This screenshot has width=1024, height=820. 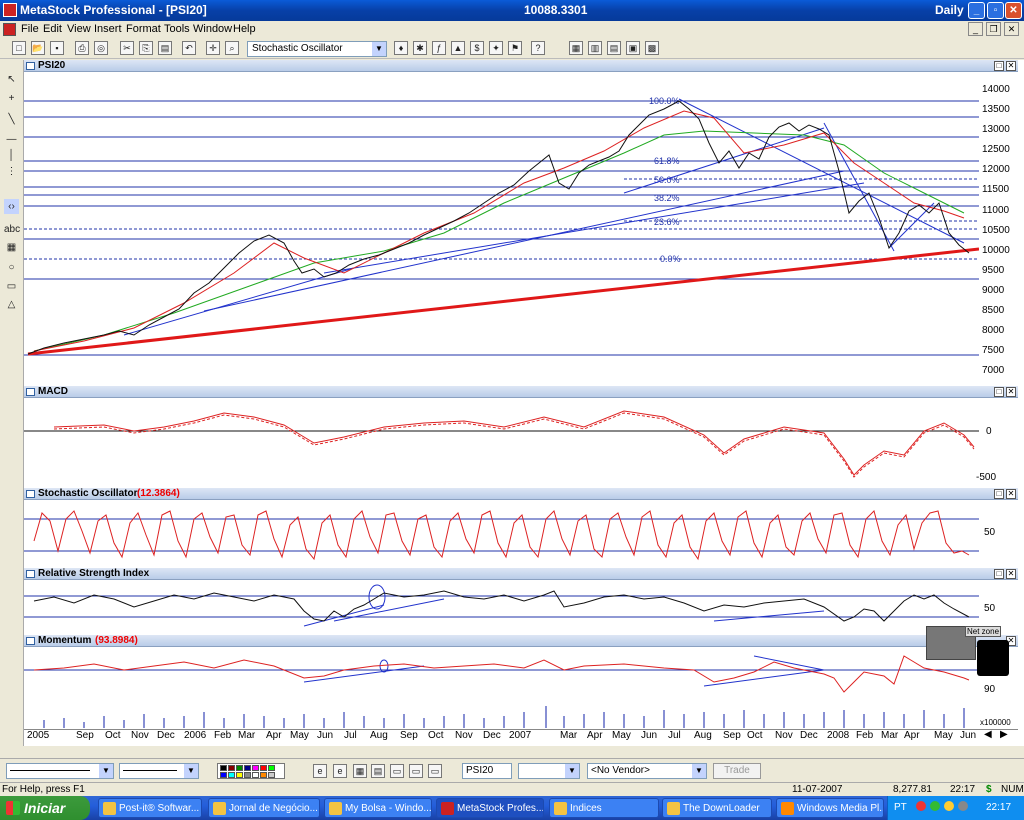 I want to click on new-icon: □, so click(x=19, y=48).